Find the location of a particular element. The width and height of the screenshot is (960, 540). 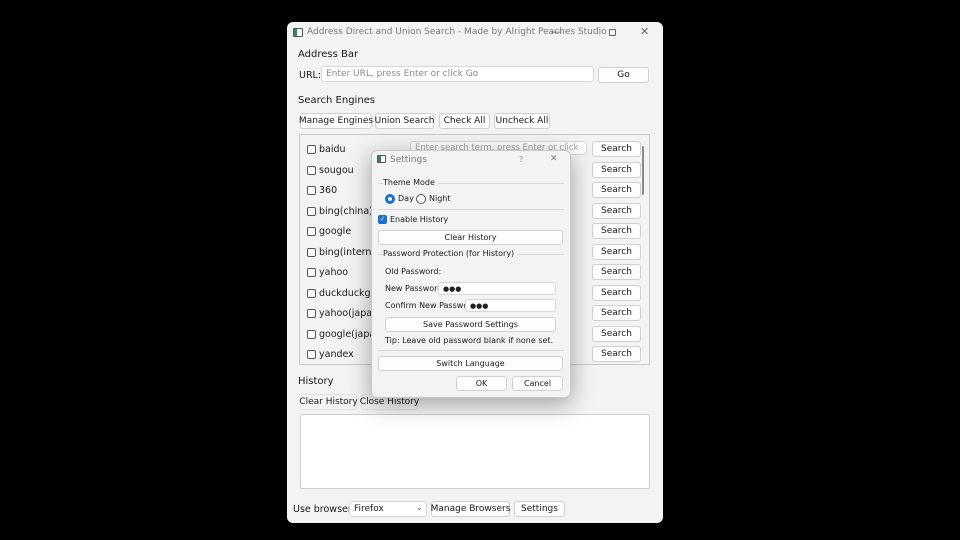

theme-day-radio is located at coordinates (390, 199).